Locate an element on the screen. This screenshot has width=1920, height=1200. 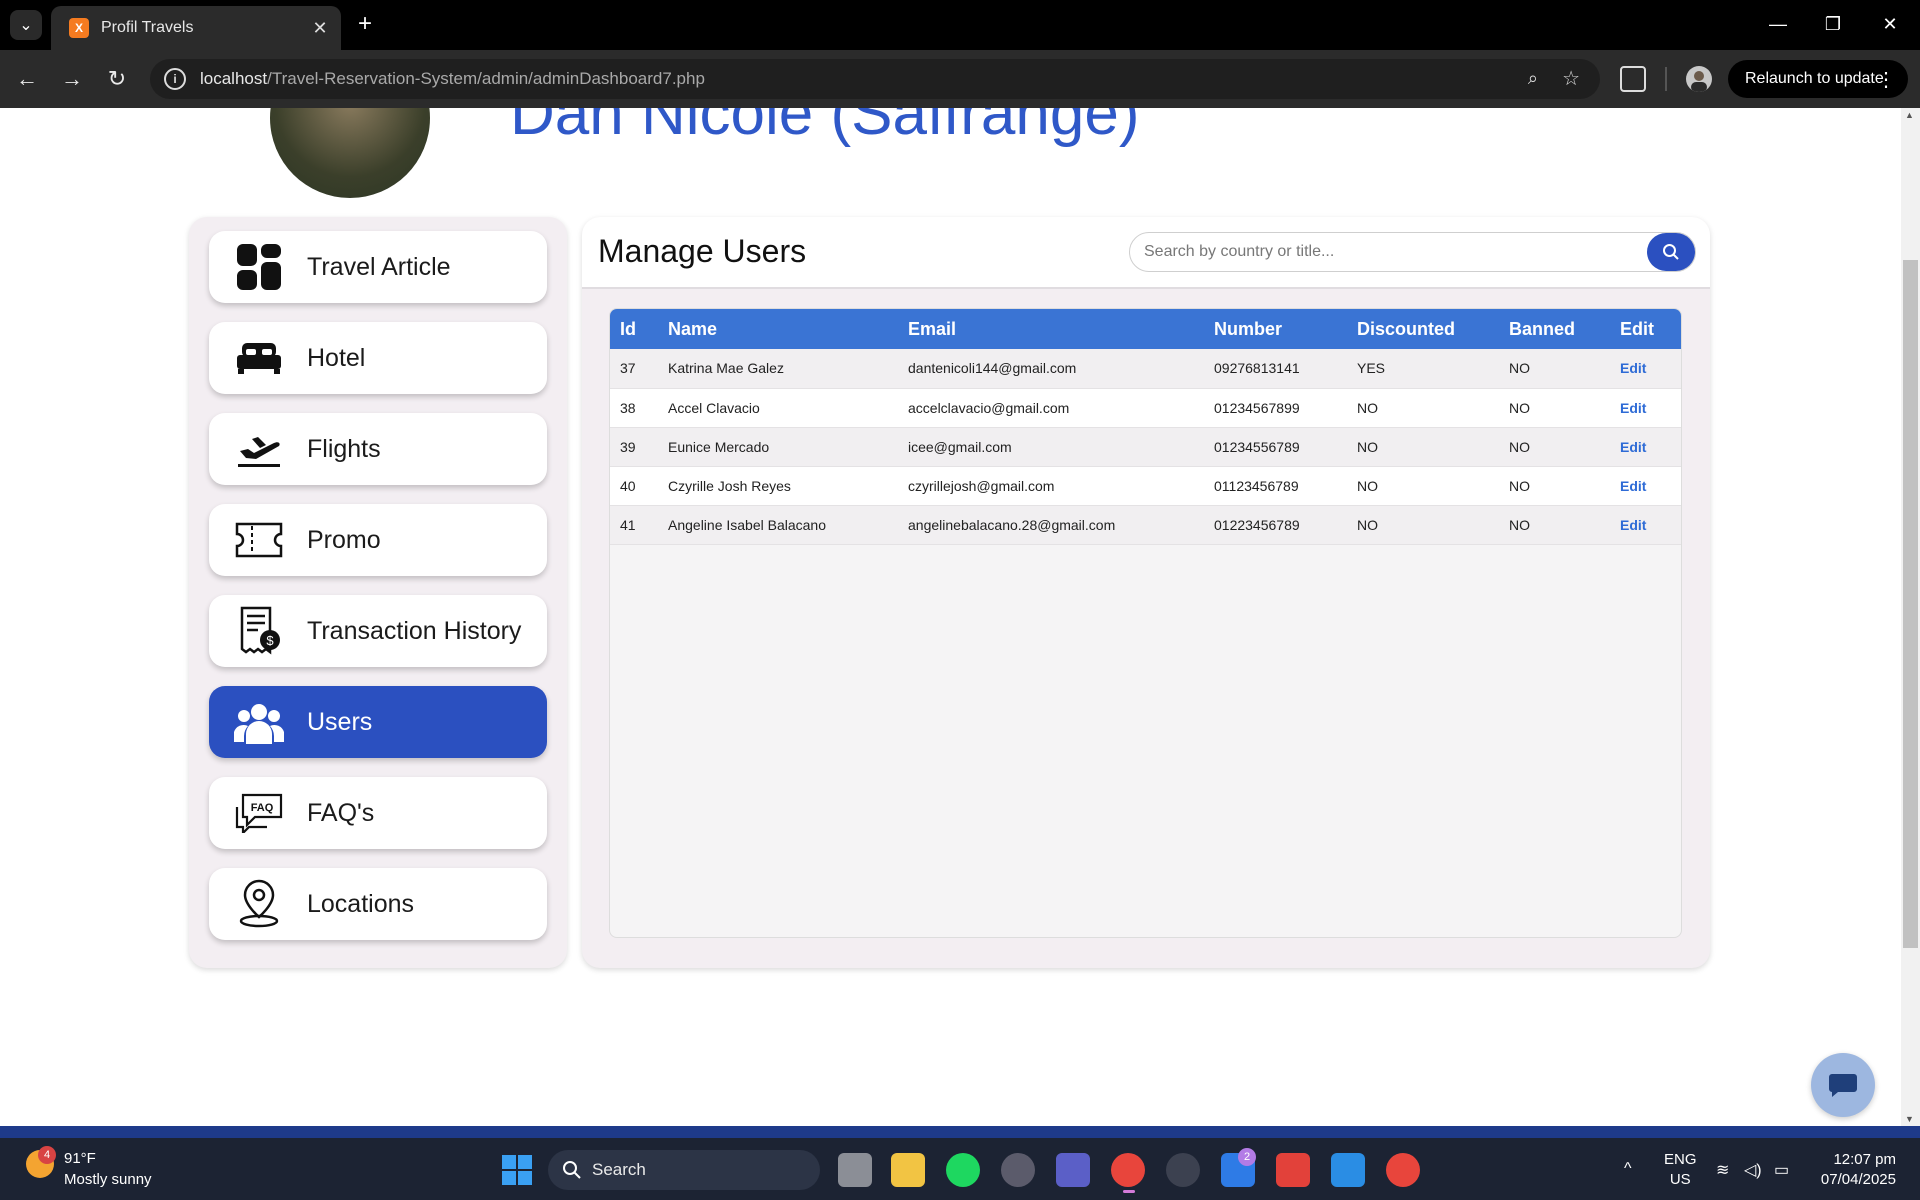
column-header-banned: Banned is located at coordinates (1542, 328).